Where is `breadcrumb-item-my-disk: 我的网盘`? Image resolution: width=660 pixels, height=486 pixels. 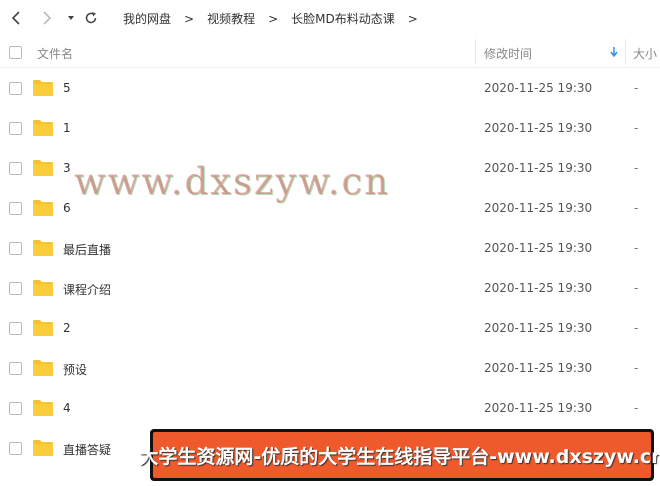 breadcrumb-item-my-disk: 我的网盘 is located at coordinates (147, 18).